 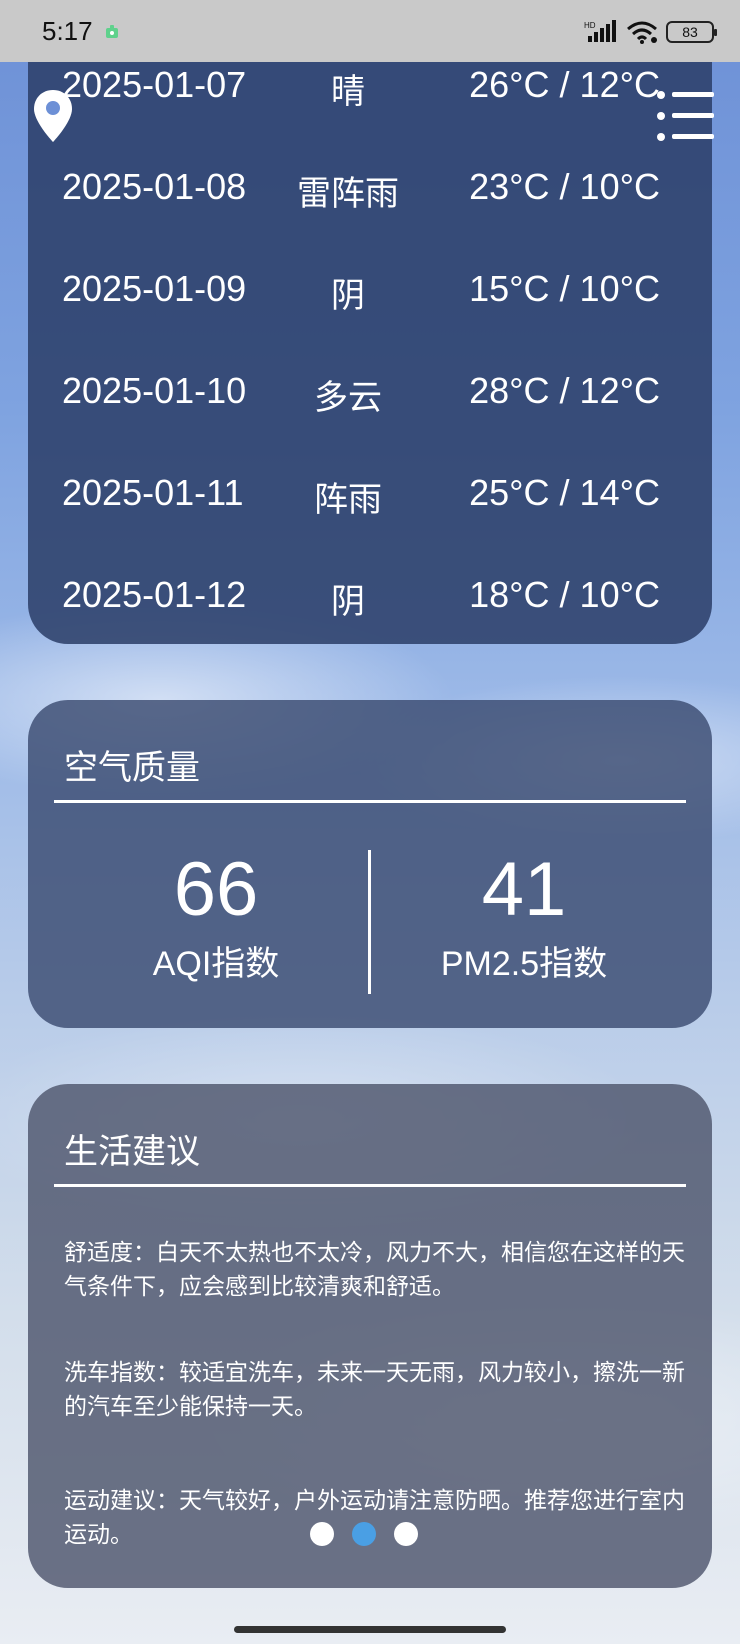 I want to click on forecast-row: 2025-01-09 阴 15°C / 10°C, so click(x=370, y=290).